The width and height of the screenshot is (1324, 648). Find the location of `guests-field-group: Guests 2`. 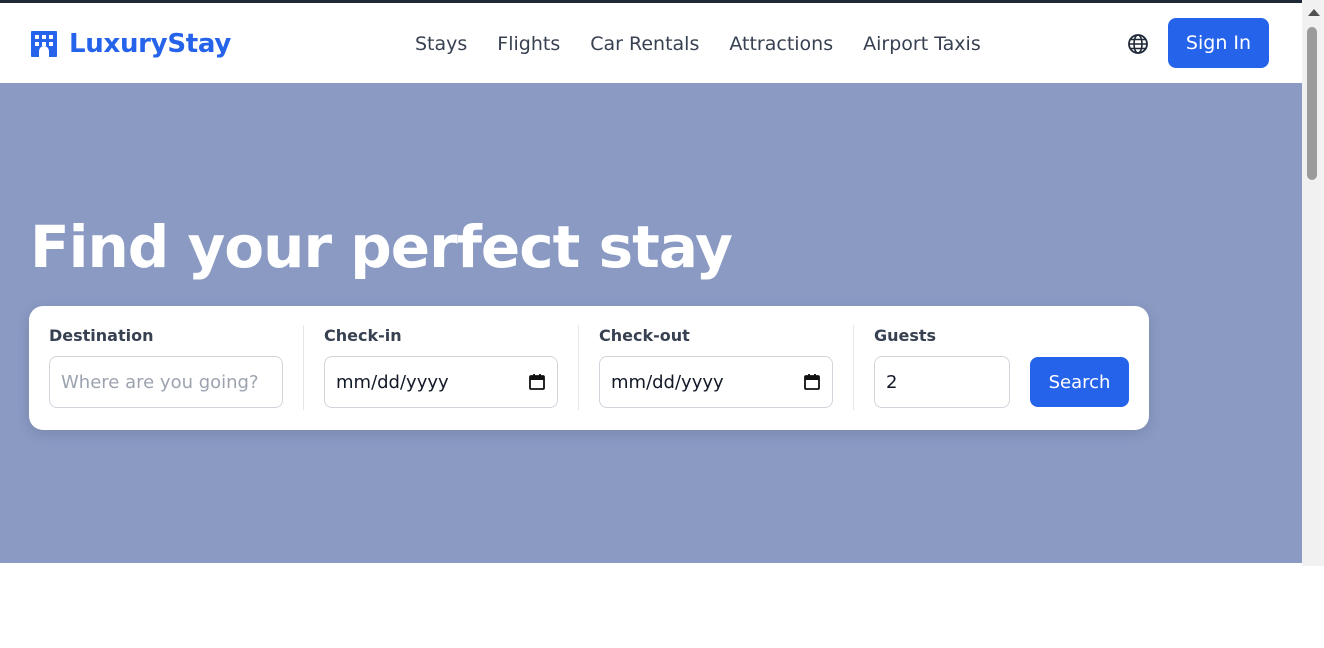

guests-field-group: Guests 2 is located at coordinates (942, 367).